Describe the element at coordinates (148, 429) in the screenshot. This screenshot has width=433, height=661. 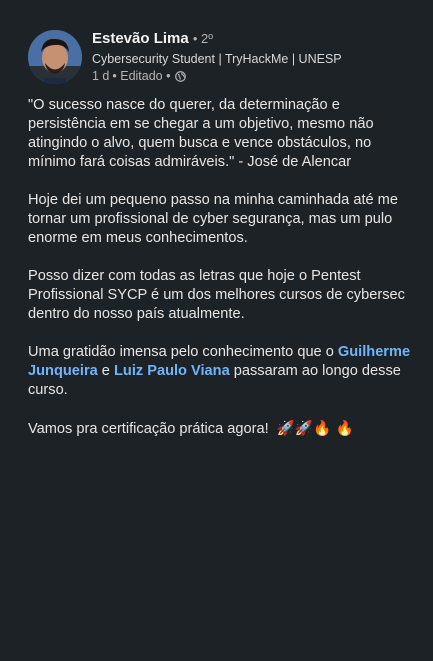
I see `closing-text: Vamos pra certificação prática agora!` at that location.